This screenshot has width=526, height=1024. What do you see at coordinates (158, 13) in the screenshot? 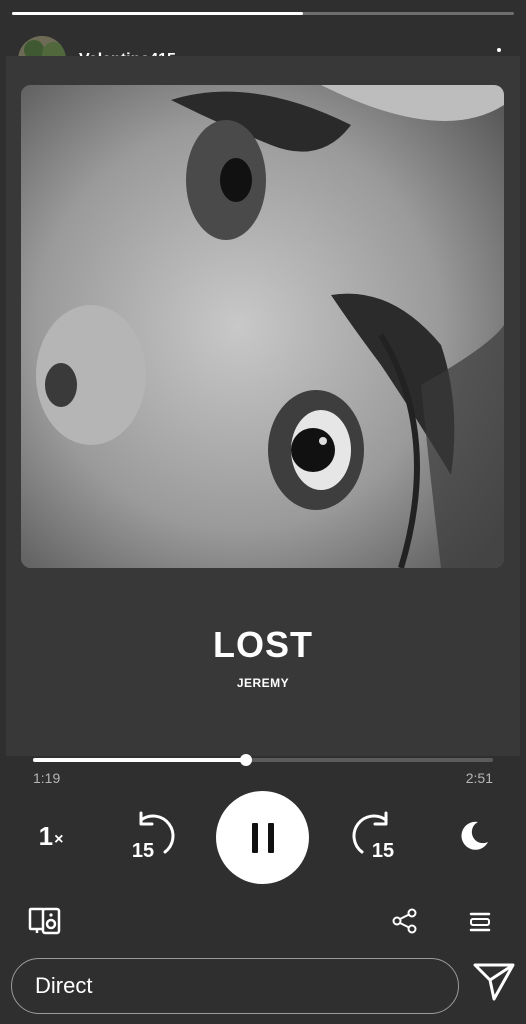
I see `story-progress-fill` at bounding box center [158, 13].